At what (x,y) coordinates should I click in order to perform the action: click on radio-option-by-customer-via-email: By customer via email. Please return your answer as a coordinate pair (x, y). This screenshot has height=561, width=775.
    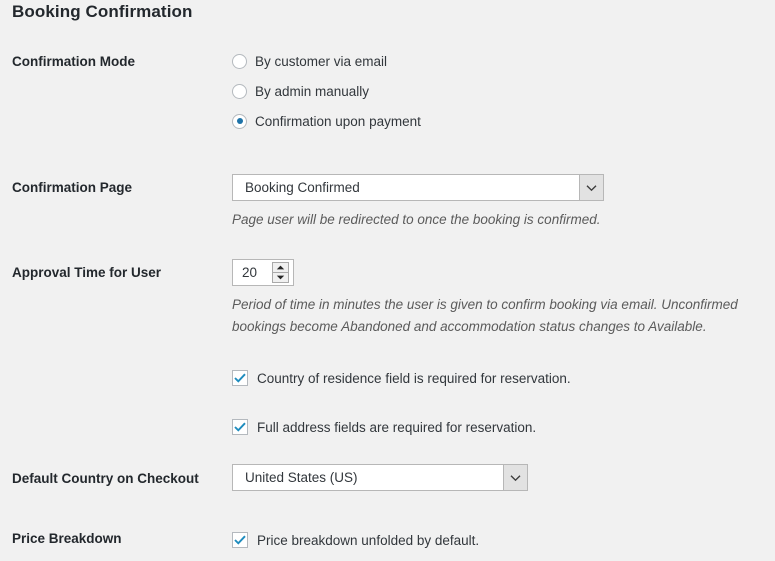
    Looking at the image, I should click on (326, 61).